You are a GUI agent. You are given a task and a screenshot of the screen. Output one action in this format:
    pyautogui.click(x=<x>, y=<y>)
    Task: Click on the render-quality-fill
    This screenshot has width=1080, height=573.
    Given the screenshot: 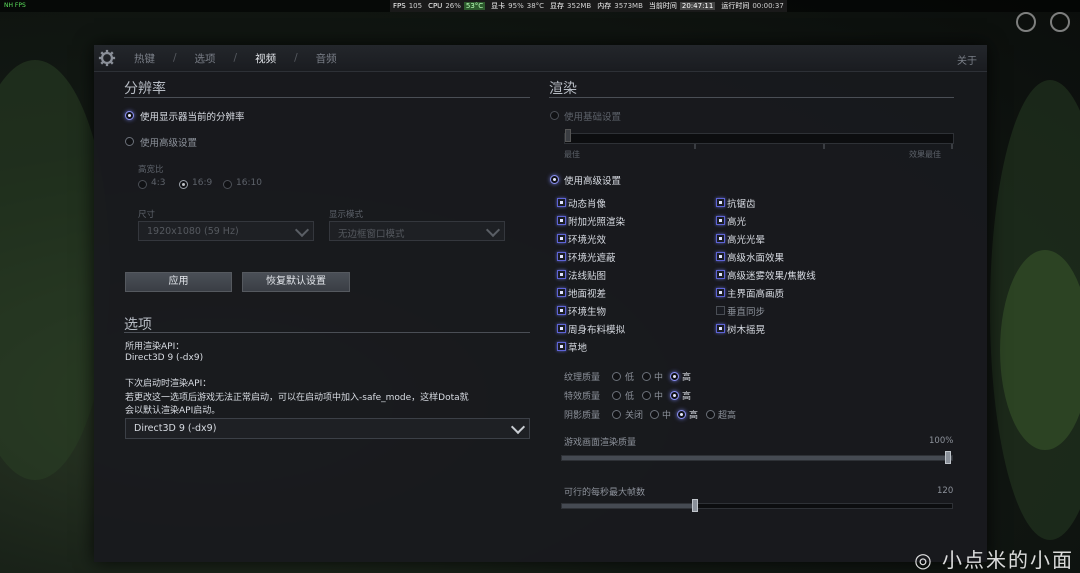 What is the action you would take?
    pyautogui.click(x=757, y=458)
    